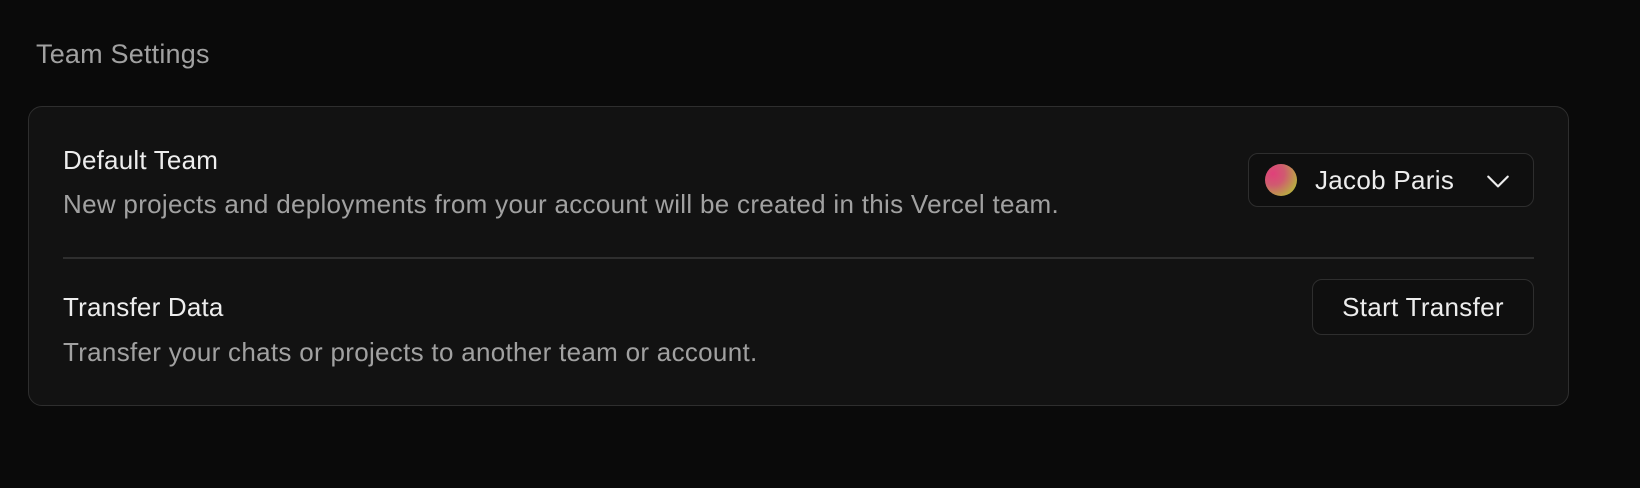  What do you see at coordinates (141, 160) in the screenshot?
I see `default-team-title: Default Team` at bounding box center [141, 160].